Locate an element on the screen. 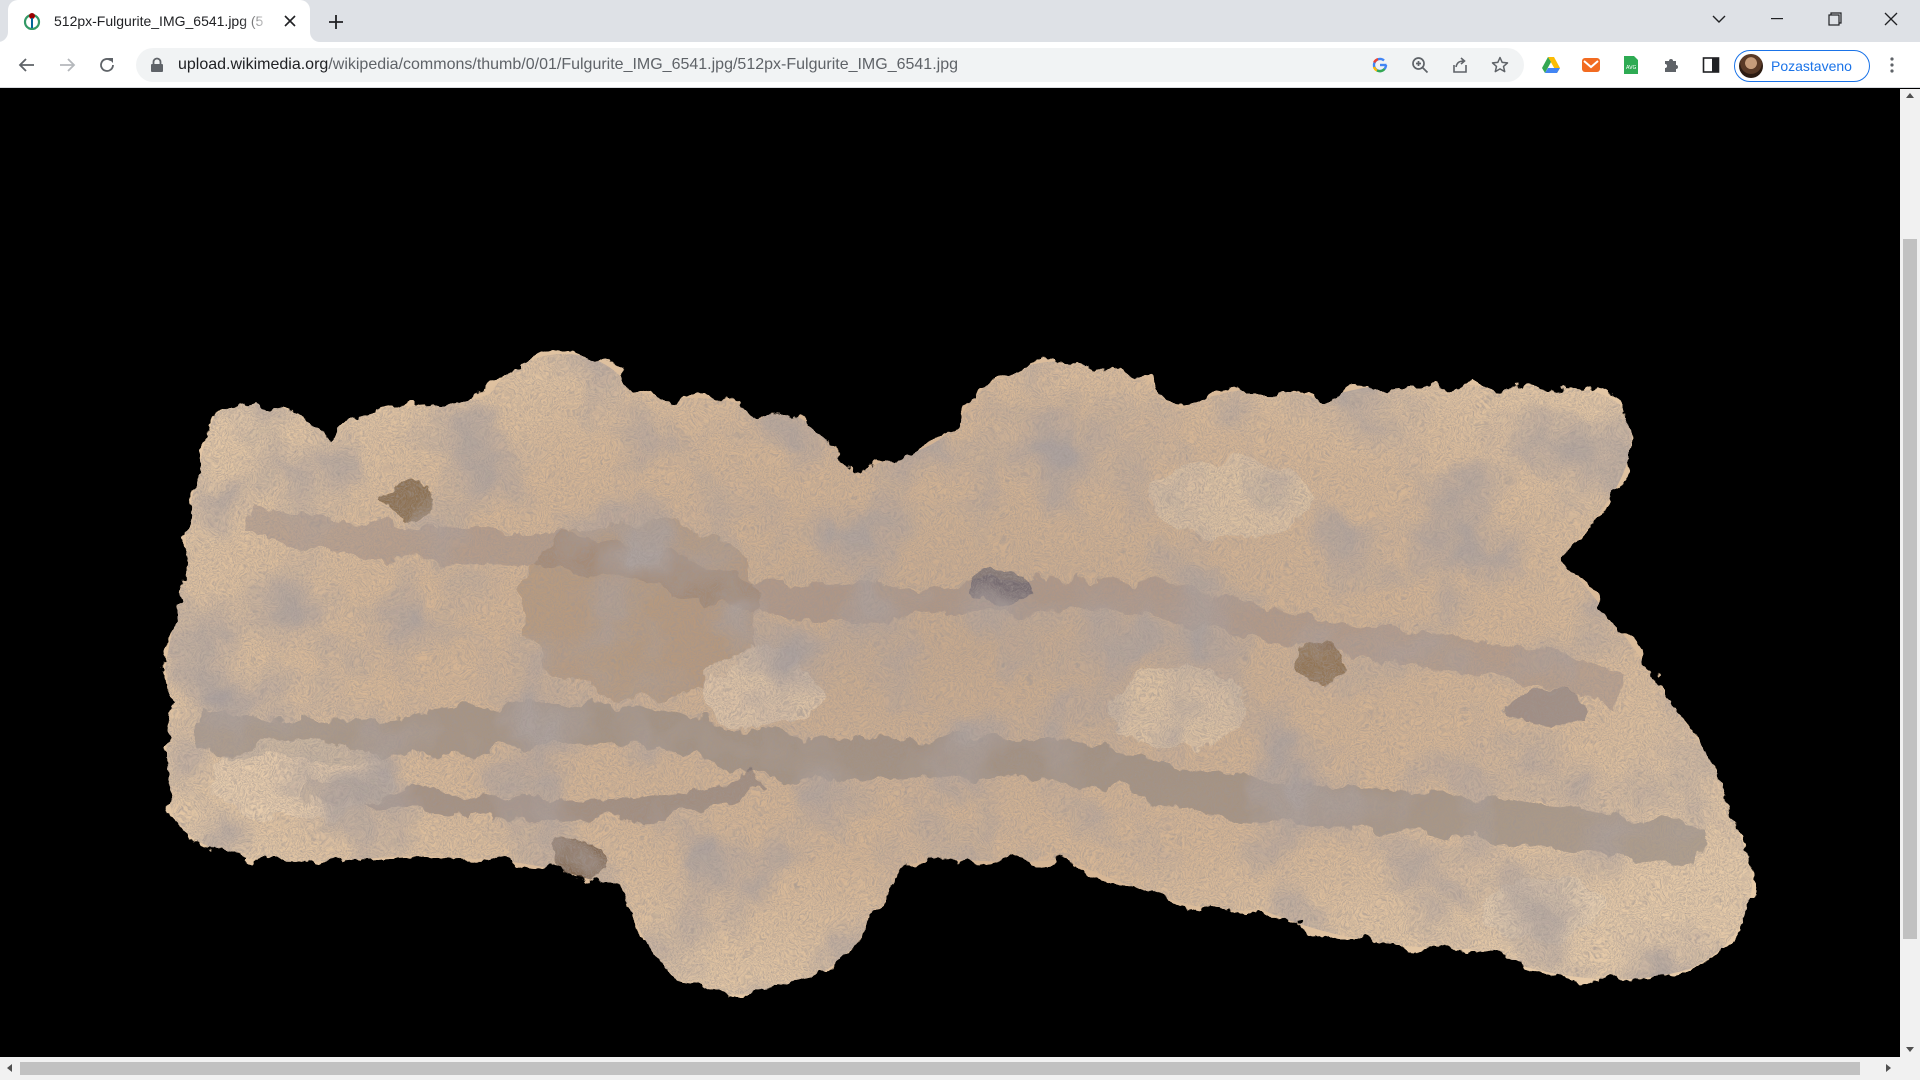 The height and width of the screenshot is (1080, 1920). wikimedia-icon is located at coordinates (32, 21).